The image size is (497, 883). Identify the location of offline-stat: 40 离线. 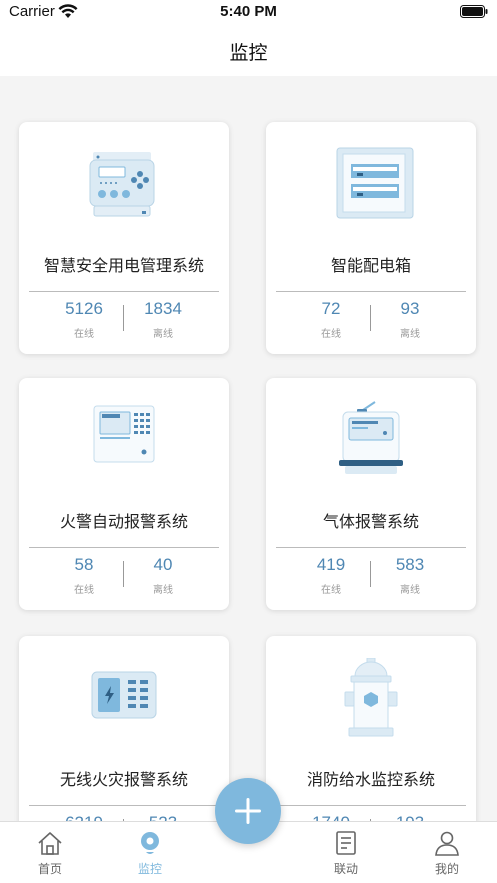
(163, 575).